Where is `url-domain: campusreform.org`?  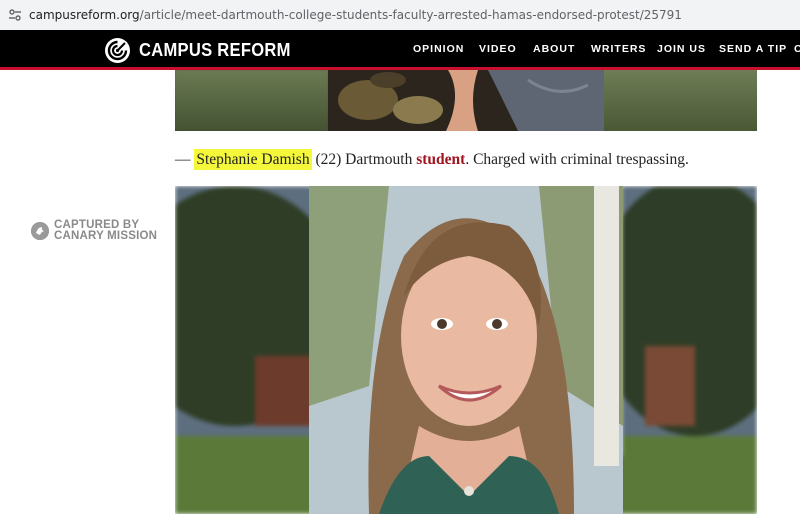 url-domain: campusreform.org is located at coordinates (84, 15).